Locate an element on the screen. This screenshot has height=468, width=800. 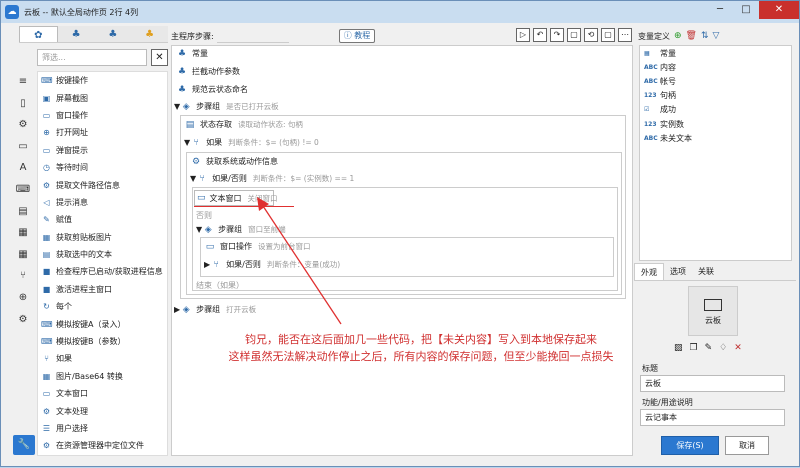
variable-item: ABC 帐号 is located at coordinates (715, 81).